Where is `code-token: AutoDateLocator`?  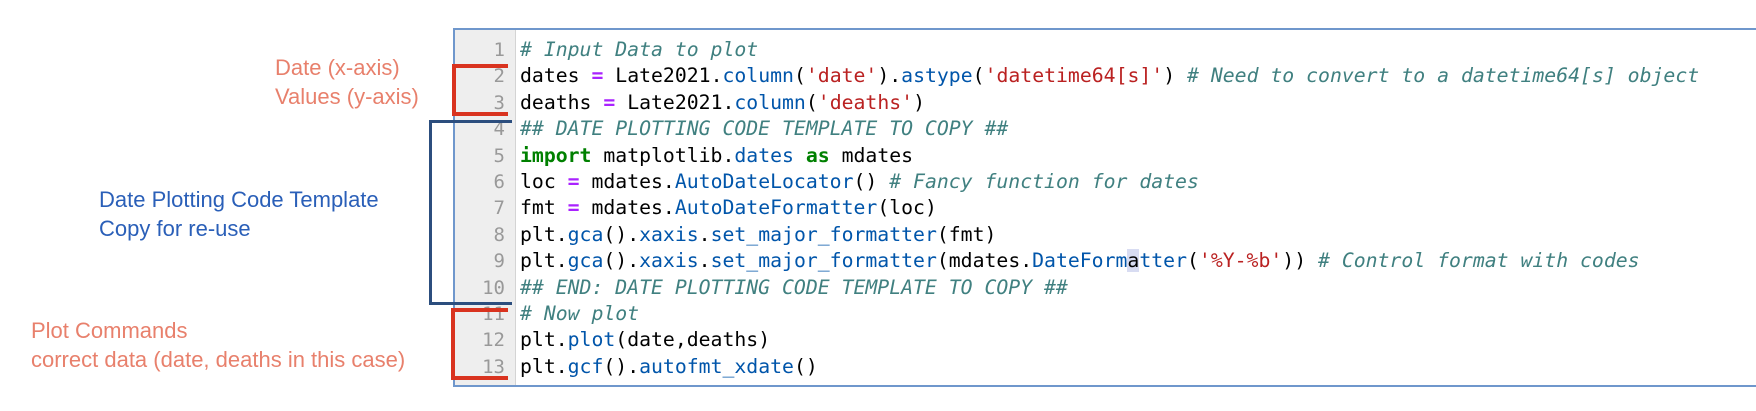 code-token: AutoDateLocator is located at coordinates (764, 181).